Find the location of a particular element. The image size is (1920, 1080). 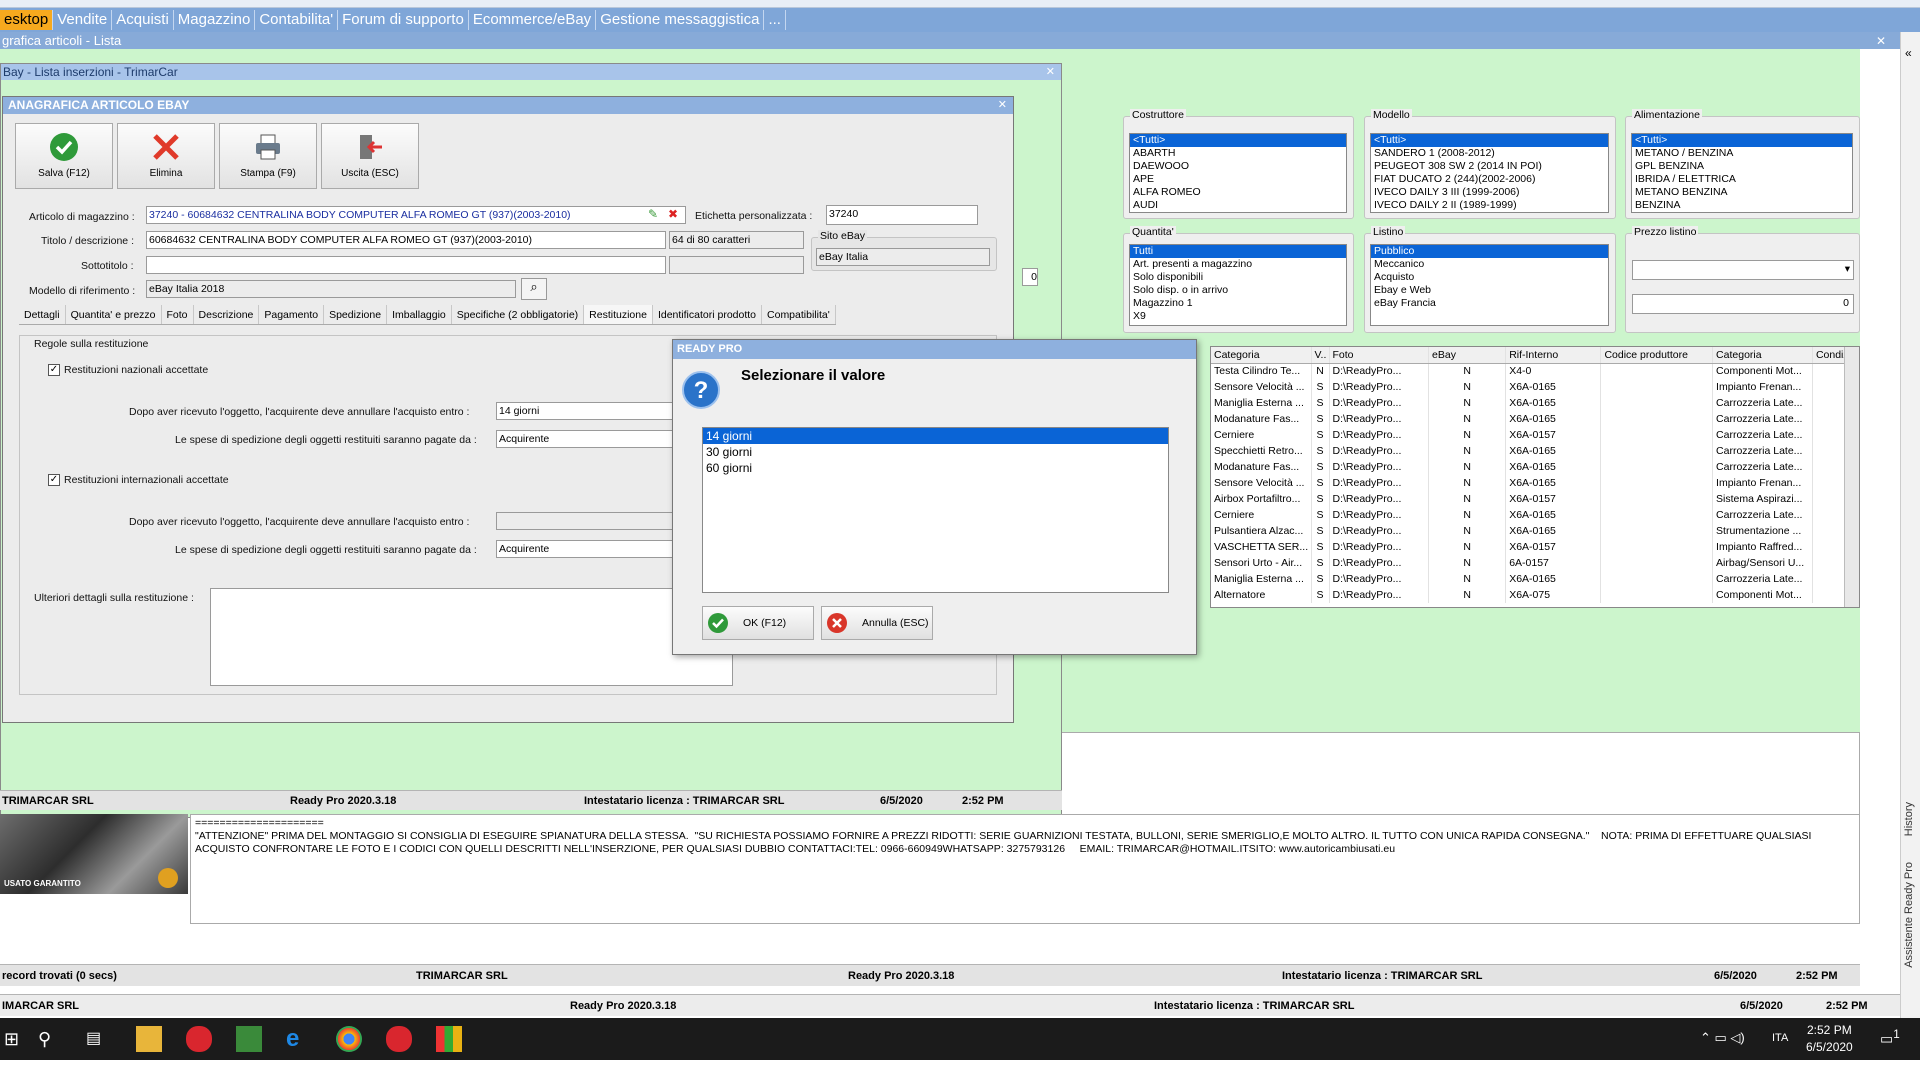

list-item: IVECO DAILY 2 II (1989-1999) is located at coordinates (1489, 205).